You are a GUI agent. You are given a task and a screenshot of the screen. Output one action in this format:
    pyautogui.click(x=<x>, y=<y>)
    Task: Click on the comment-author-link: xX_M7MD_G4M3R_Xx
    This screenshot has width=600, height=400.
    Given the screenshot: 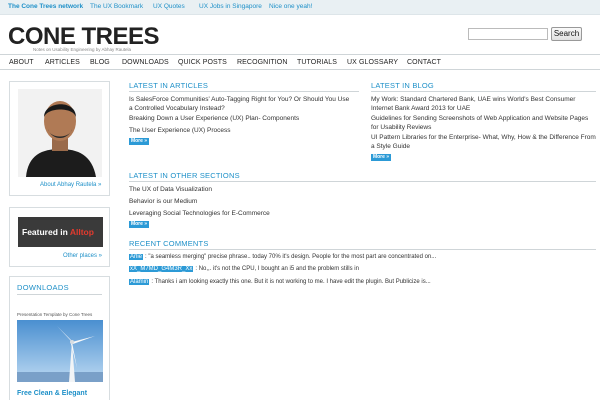 What is the action you would take?
    pyautogui.click(x=161, y=269)
    